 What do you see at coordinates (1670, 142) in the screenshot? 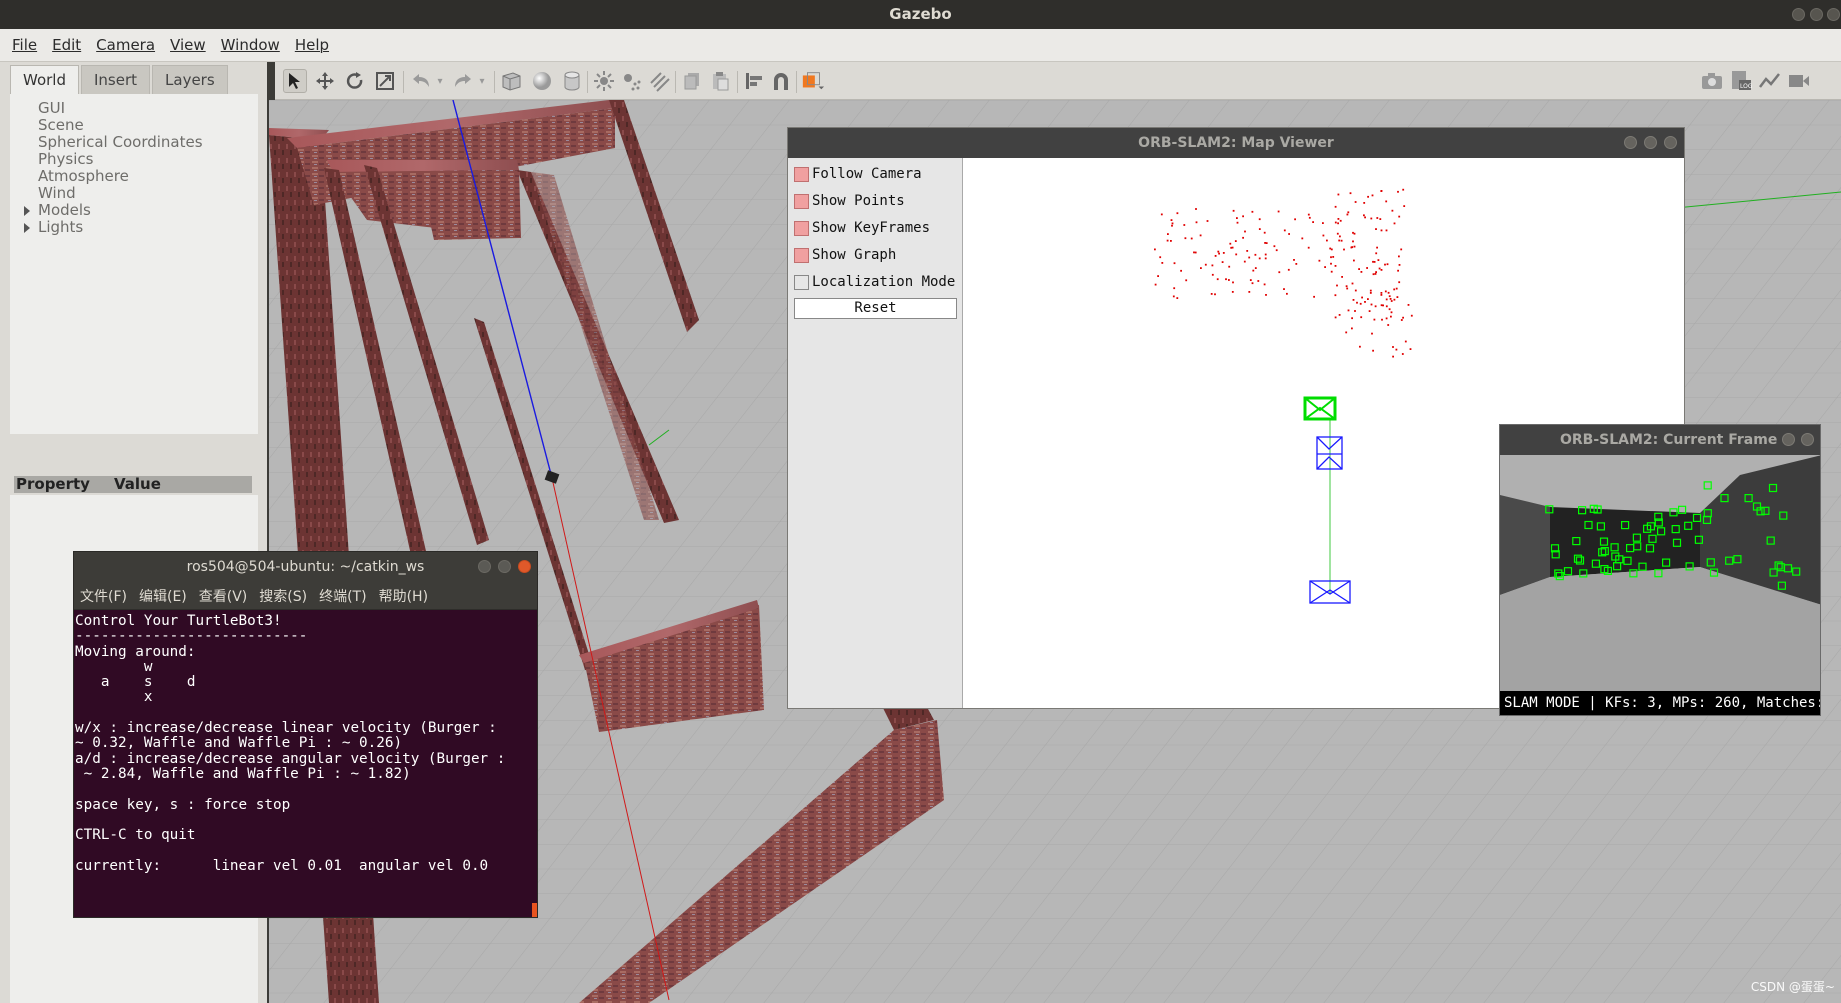
I see `map-viewer-close-button` at bounding box center [1670, 142].